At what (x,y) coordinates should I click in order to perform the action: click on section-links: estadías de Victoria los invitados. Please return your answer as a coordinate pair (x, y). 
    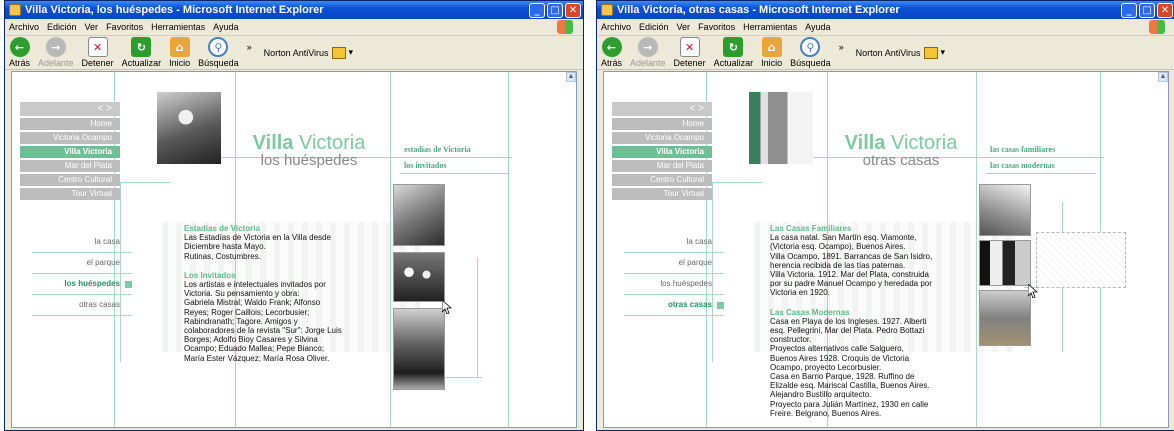
    Looking at the image, I should click on (455, 158).